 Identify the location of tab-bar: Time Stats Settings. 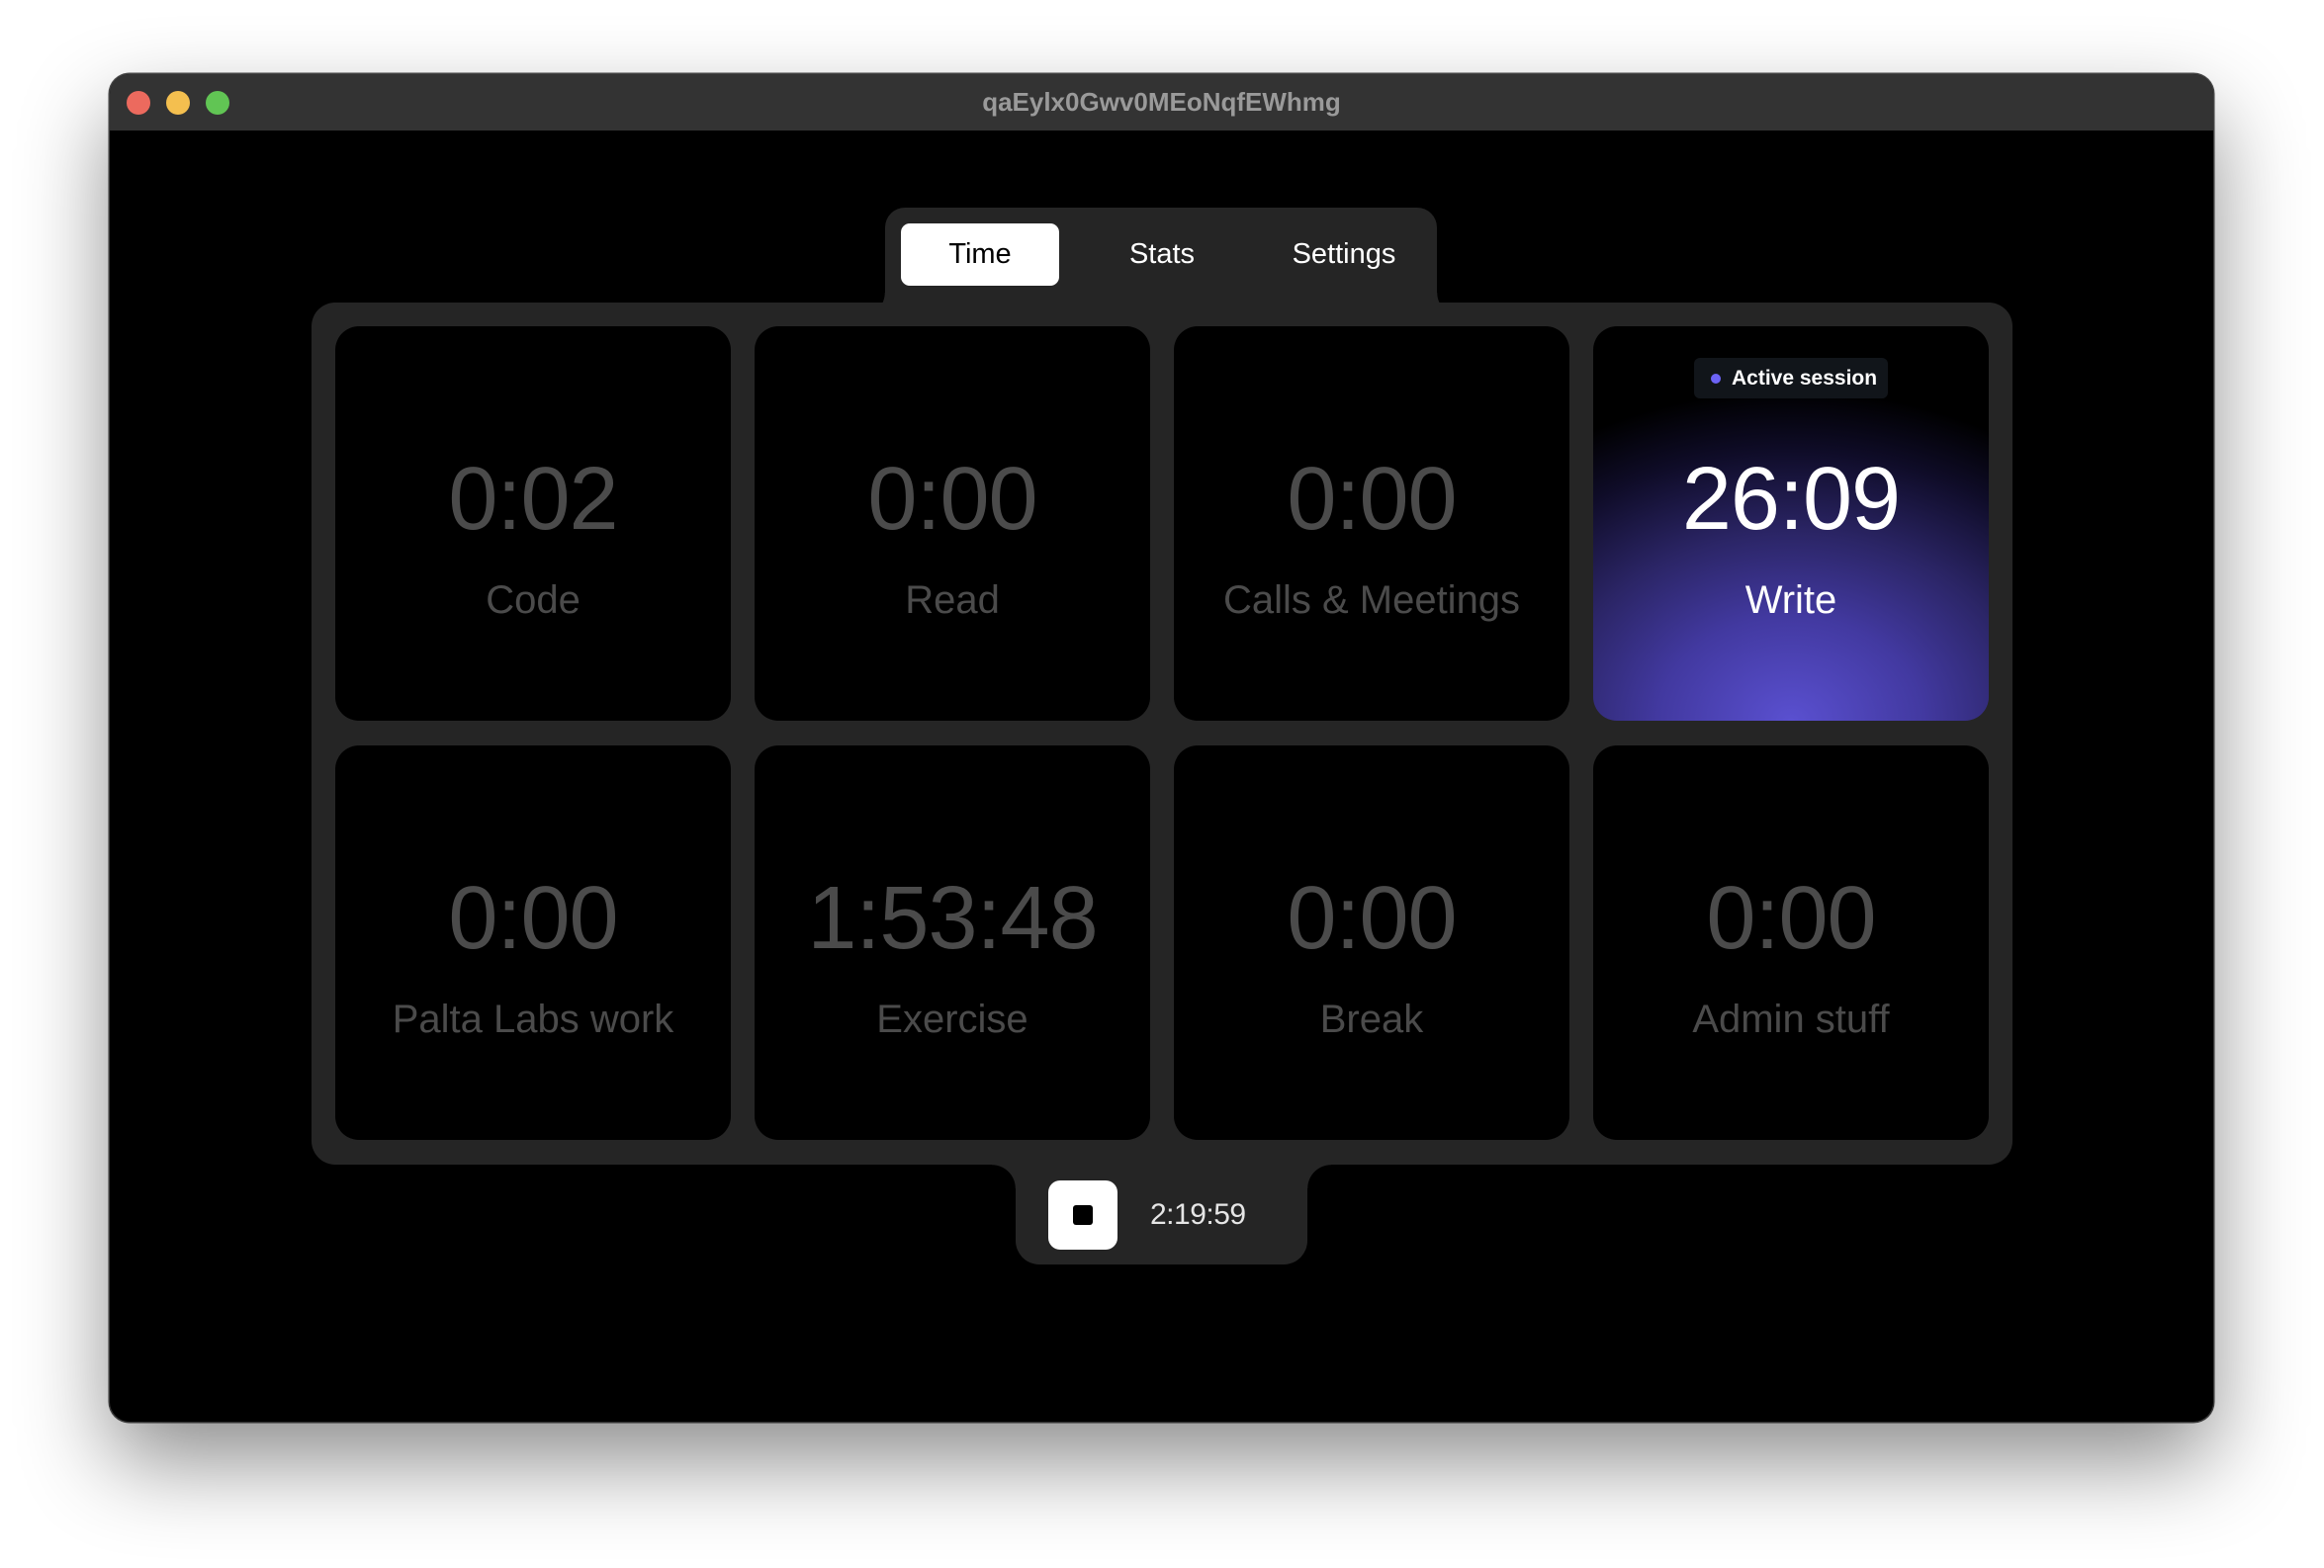
(1161, 262).